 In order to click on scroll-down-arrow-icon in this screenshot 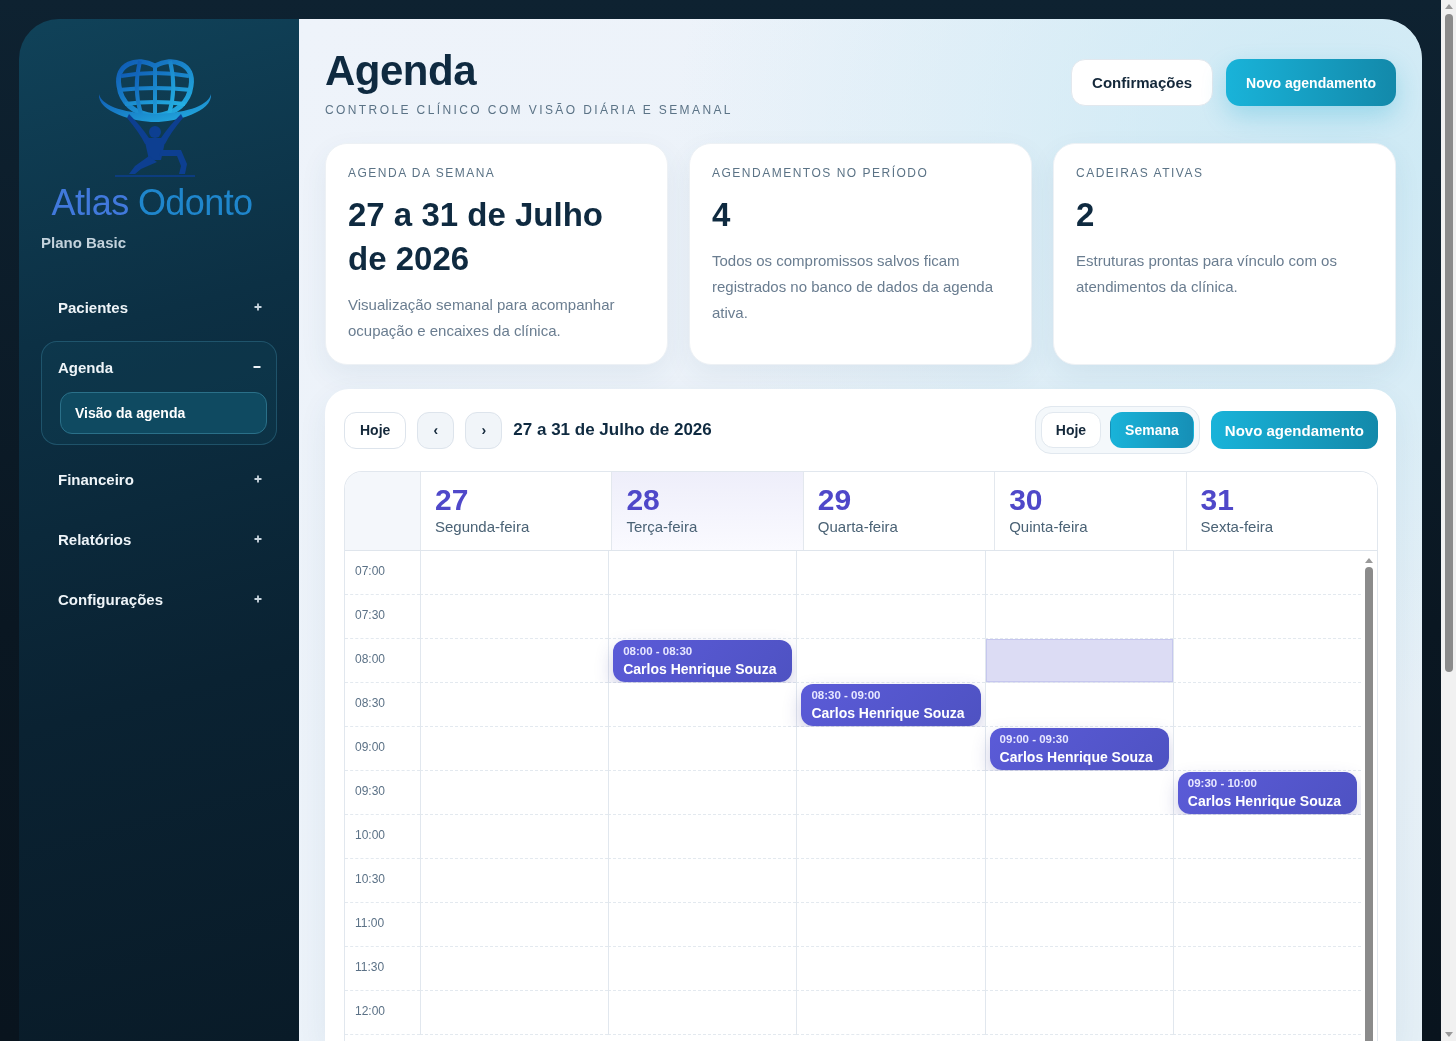, I will do `click(1448, 1034)`.